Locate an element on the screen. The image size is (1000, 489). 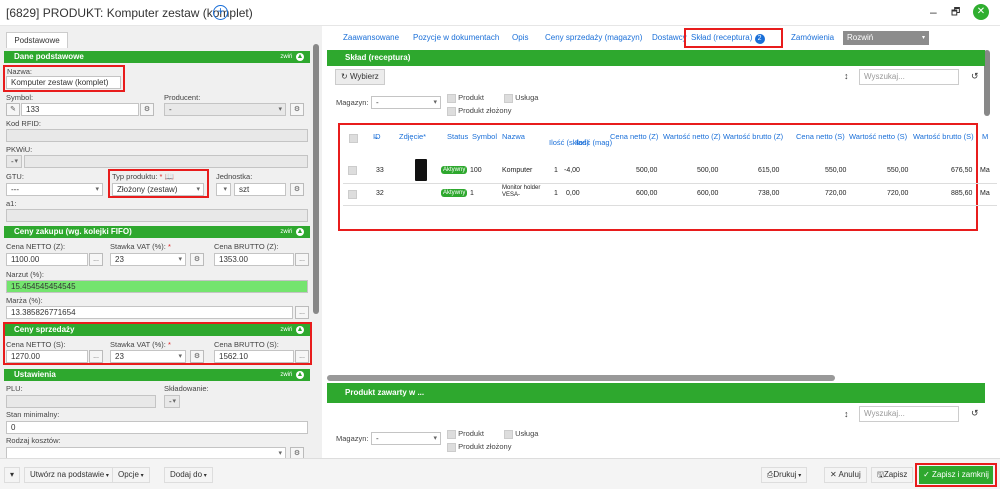
tab-zamowienia: Zamówienia is located at coordinates (812, 37).